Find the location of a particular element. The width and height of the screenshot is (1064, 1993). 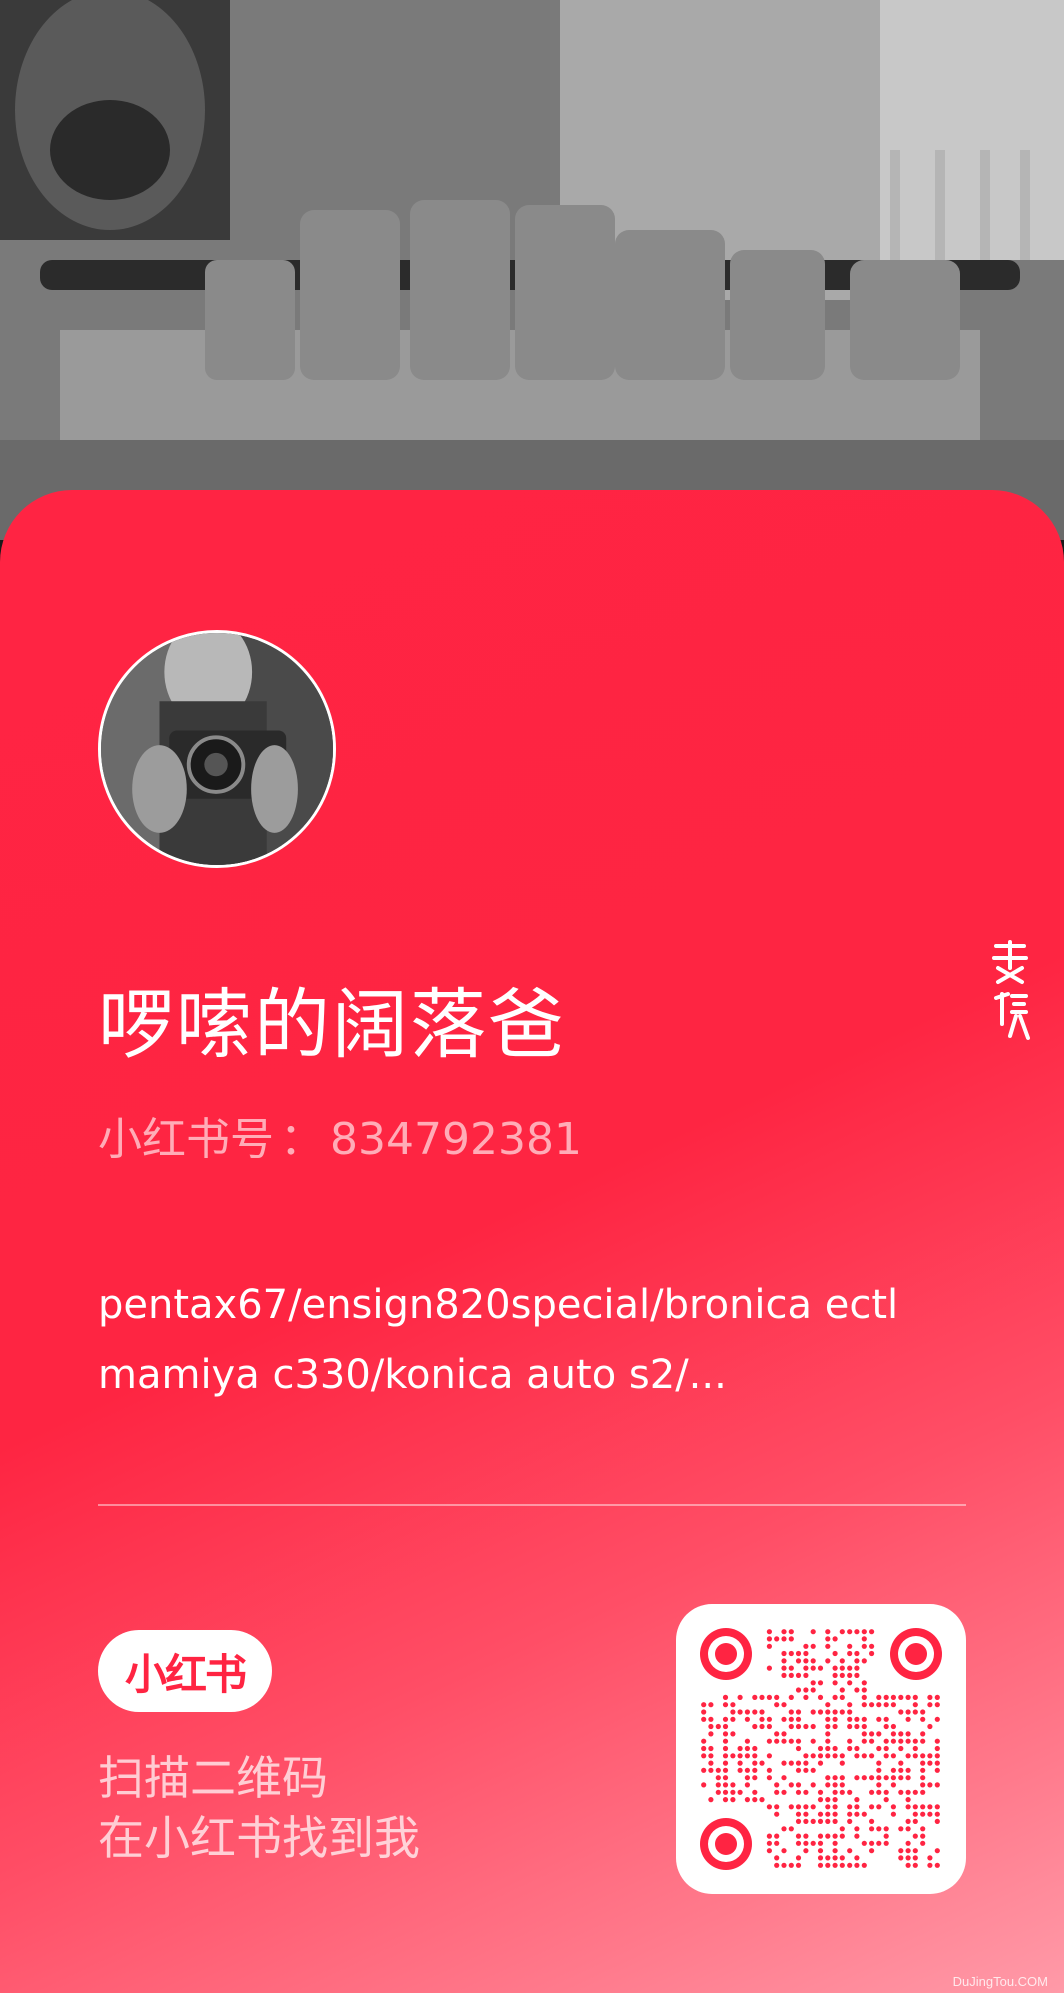

bio-line: pentax67/ensign820special/bronica ectl is located at coordinates (498, 1305).